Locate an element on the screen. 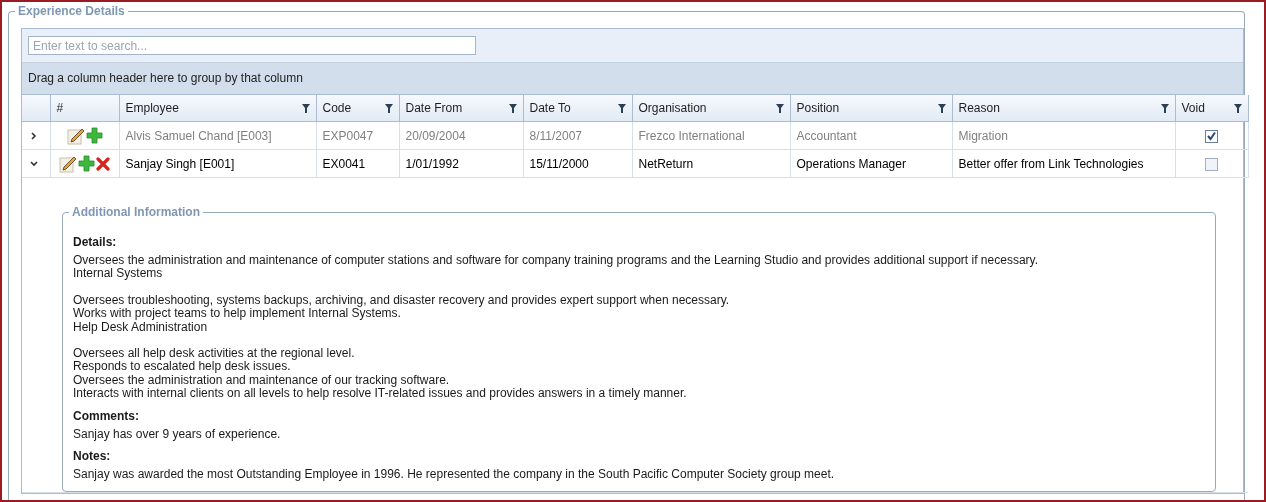  table-cell: 8/11/2007 is located at coordinates (577, 135).